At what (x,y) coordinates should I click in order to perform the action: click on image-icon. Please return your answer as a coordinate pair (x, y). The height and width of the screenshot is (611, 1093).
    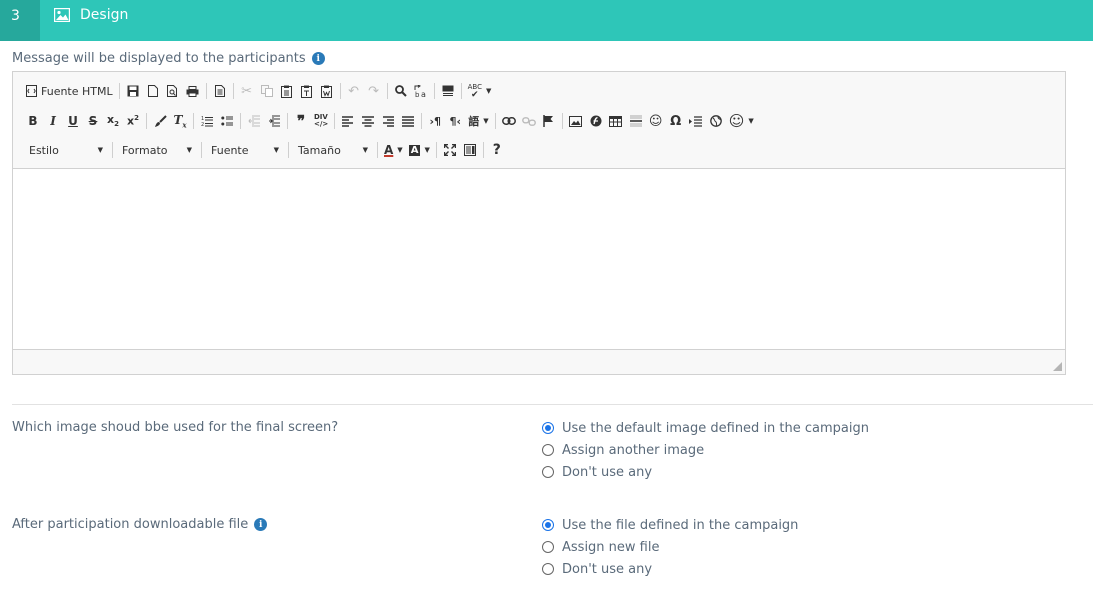
    Looking at the image, I should click on (576, 121).